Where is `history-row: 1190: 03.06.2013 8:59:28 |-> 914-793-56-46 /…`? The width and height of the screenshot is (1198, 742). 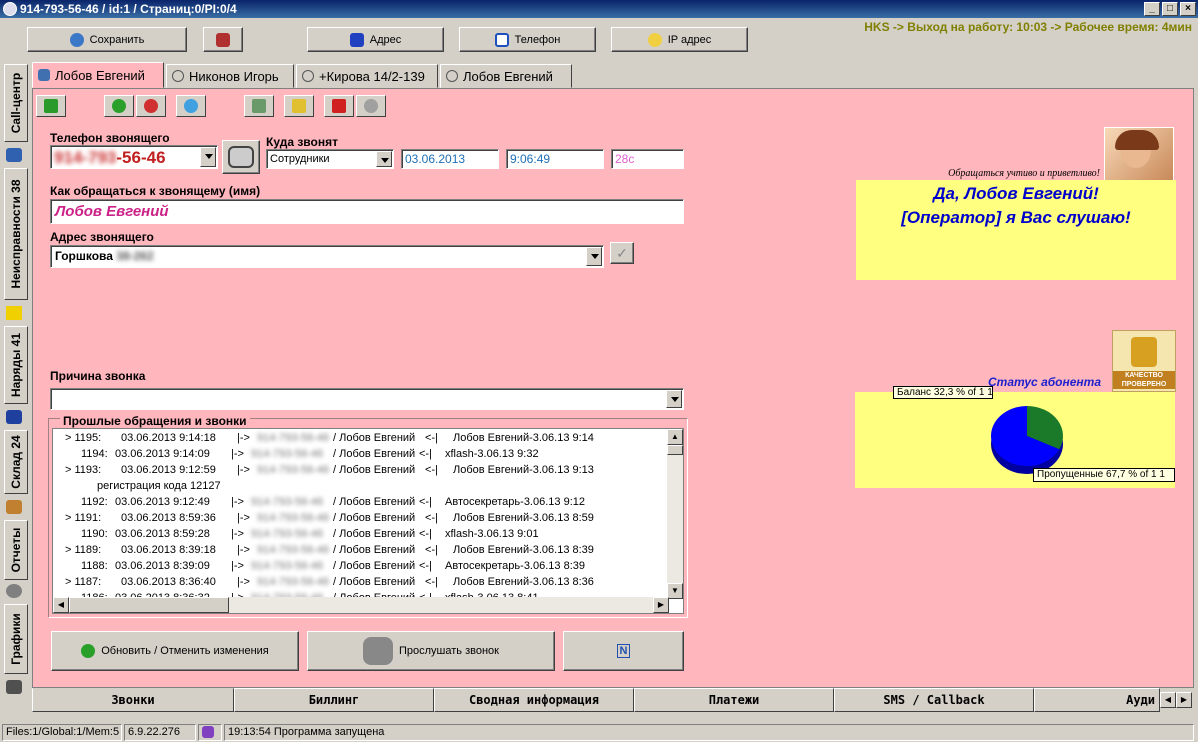 history-row: 1190: 03.06.2013 8:59:28 |-> 914-793-56-46 /… is located at coordinates (362, 535).